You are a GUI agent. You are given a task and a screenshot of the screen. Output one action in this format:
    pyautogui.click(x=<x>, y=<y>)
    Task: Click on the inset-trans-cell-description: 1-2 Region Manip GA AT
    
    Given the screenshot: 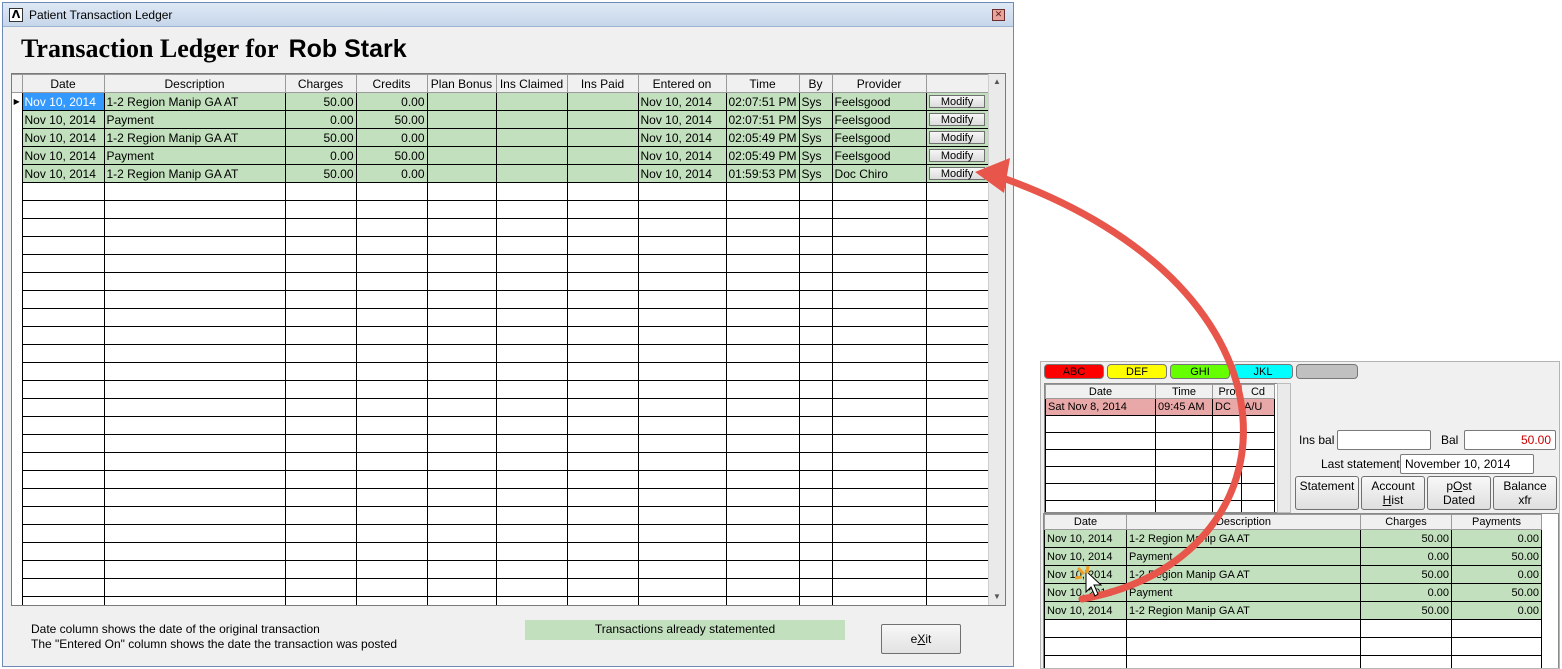 What is the action you would take?
    pyautogui.click(x=1243, y=574)
    